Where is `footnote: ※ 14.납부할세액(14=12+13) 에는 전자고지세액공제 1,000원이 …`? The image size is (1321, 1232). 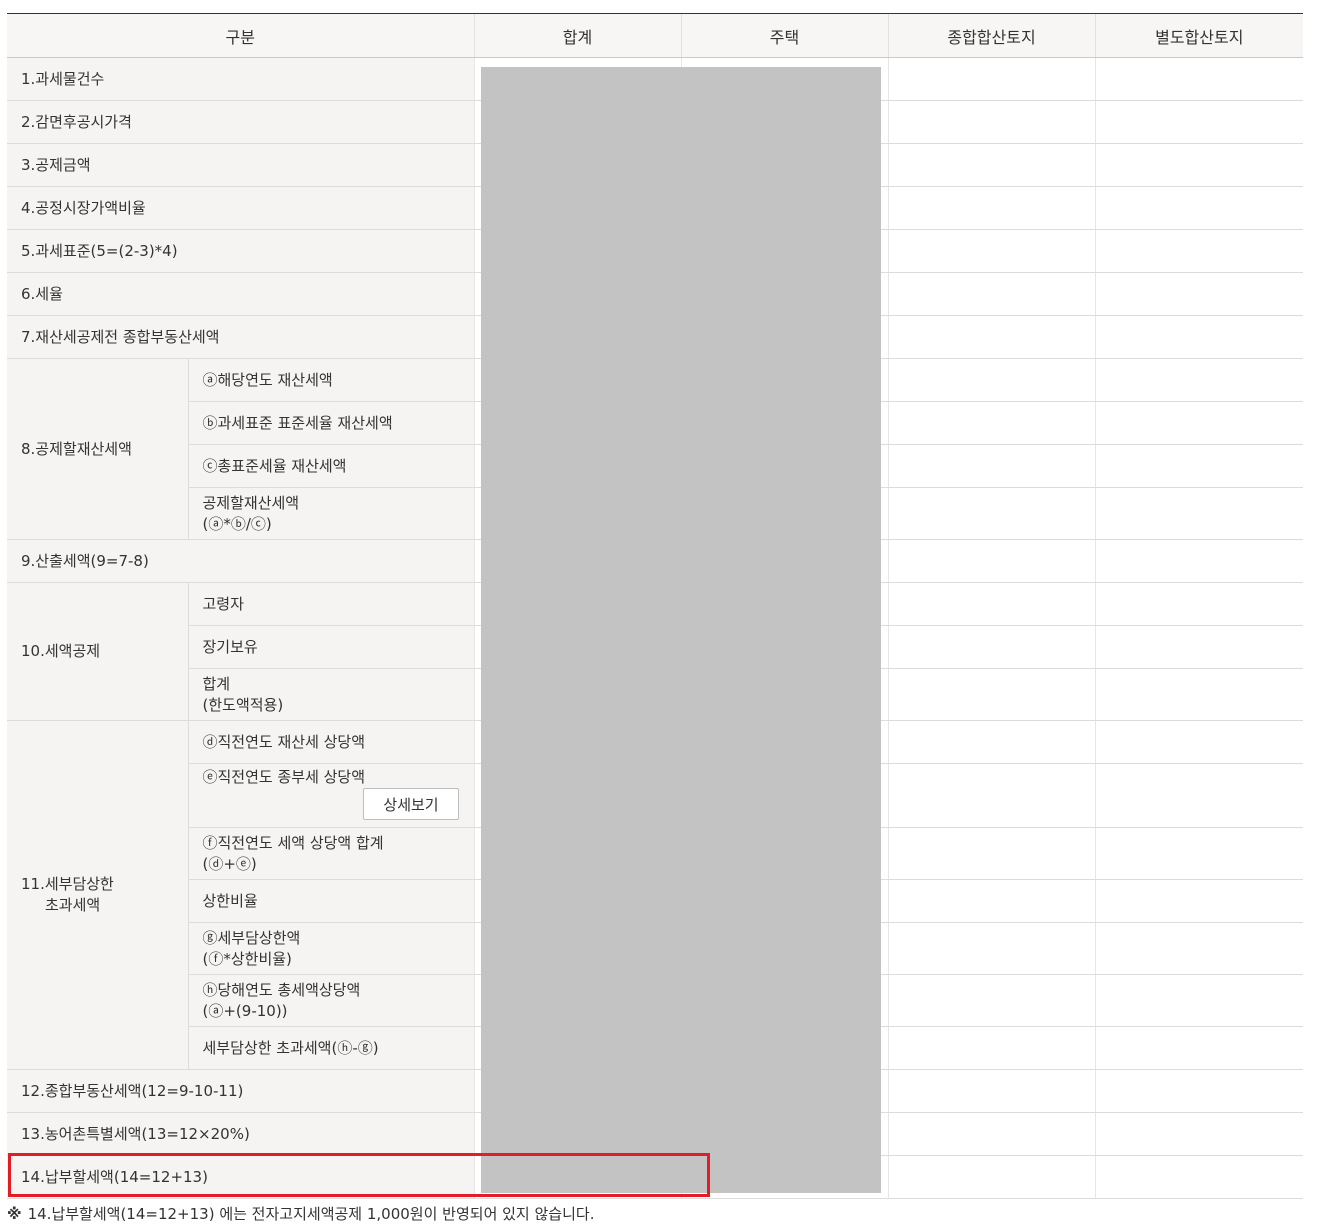 footnote: ※ 14.납부할세액(14=12+13) 에는 전자고지세액공제 1,000원이 … is located at coordinates (300, 1213).